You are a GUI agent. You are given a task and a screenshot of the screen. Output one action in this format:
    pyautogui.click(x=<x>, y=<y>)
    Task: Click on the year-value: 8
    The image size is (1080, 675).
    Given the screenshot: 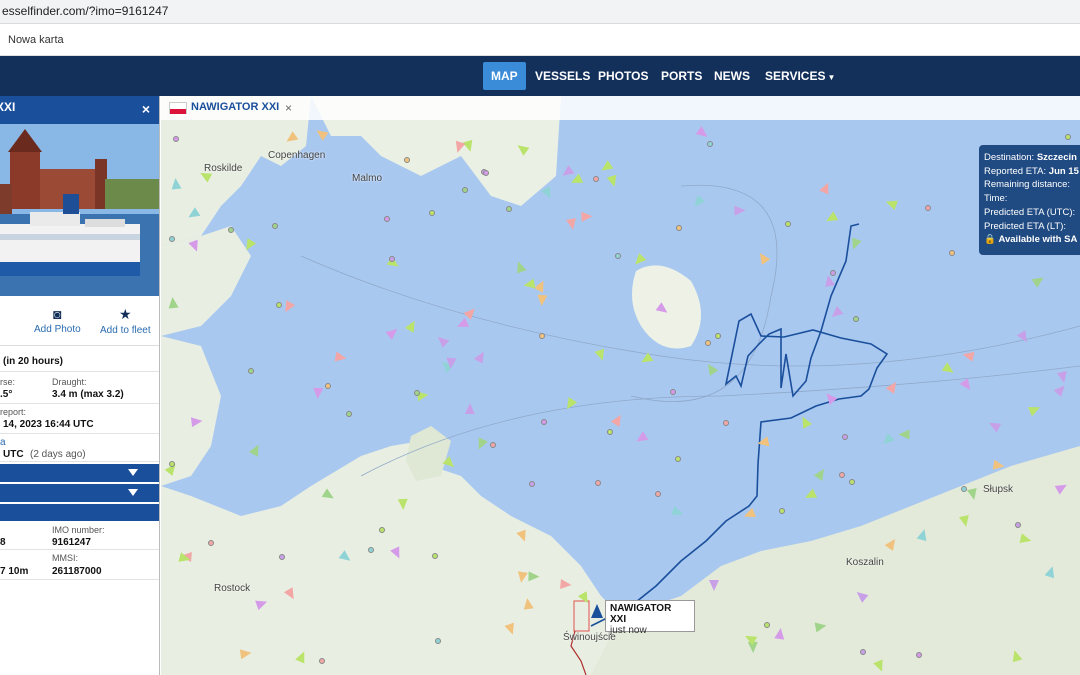 What is the action you would take?
    pyautogui.click(x=3, y=542)
    